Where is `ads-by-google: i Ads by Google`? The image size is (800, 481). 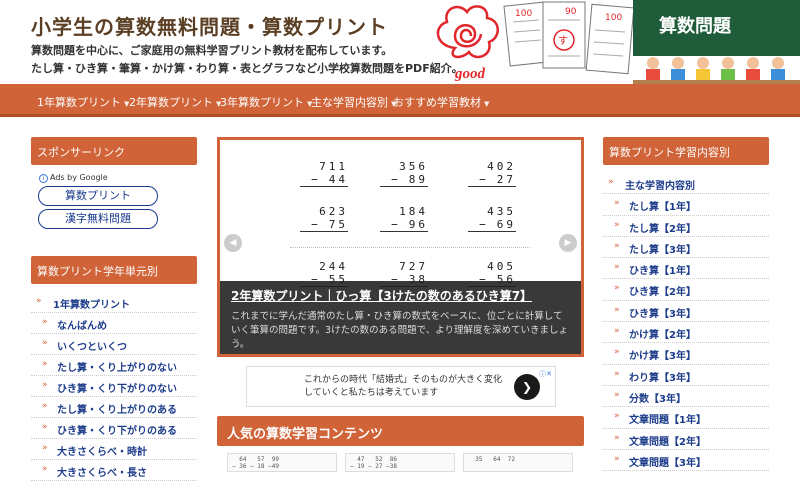 ads-by-google: i Ads by Google is located at coordinates (118, 178).